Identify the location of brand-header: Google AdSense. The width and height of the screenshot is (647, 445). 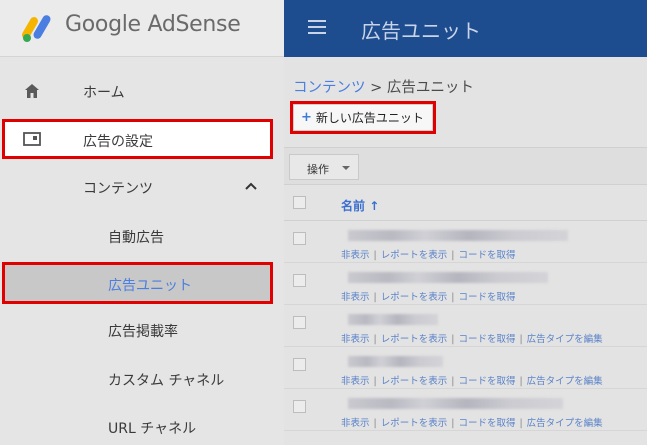
(142, 28).